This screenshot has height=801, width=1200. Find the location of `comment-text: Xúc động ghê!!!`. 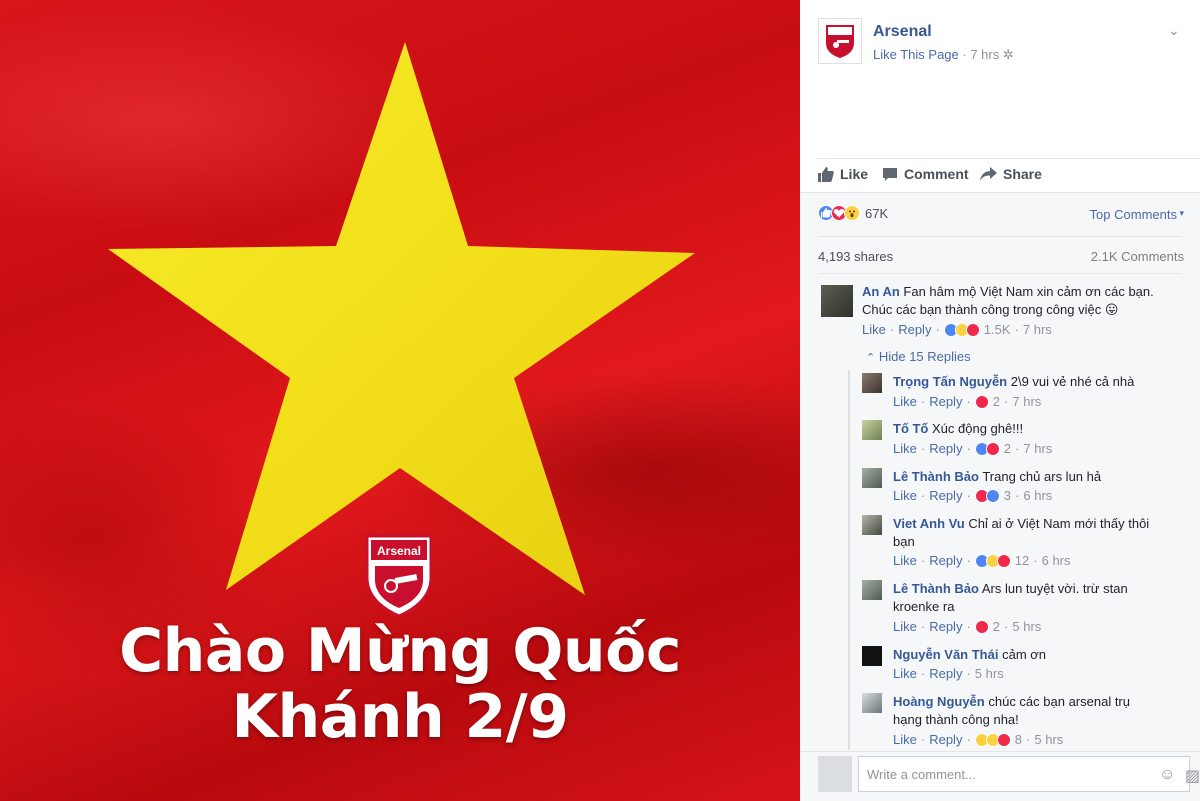

comment-text: Xúc động ghê!!! is located at coordinates (978, 428).